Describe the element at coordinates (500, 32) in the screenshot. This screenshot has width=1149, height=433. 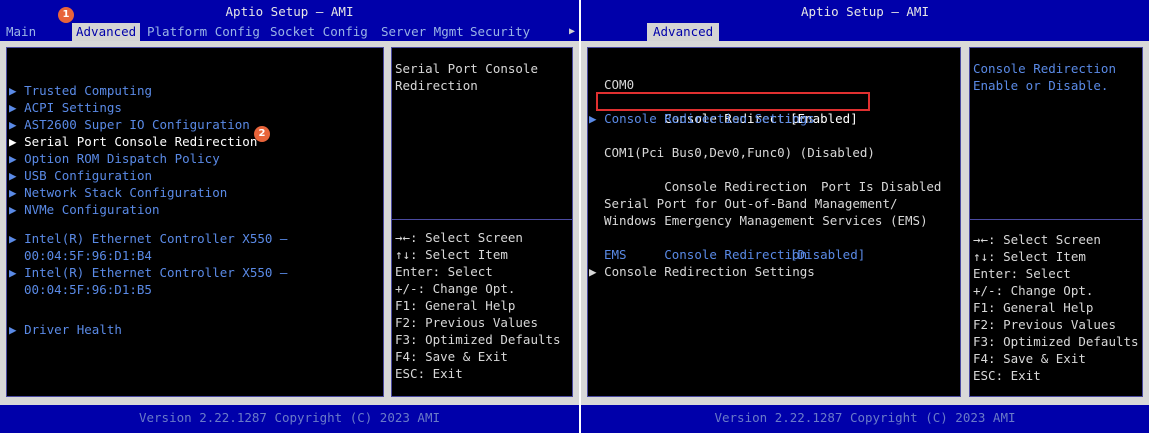
I see `tab-security: Security` at that location.